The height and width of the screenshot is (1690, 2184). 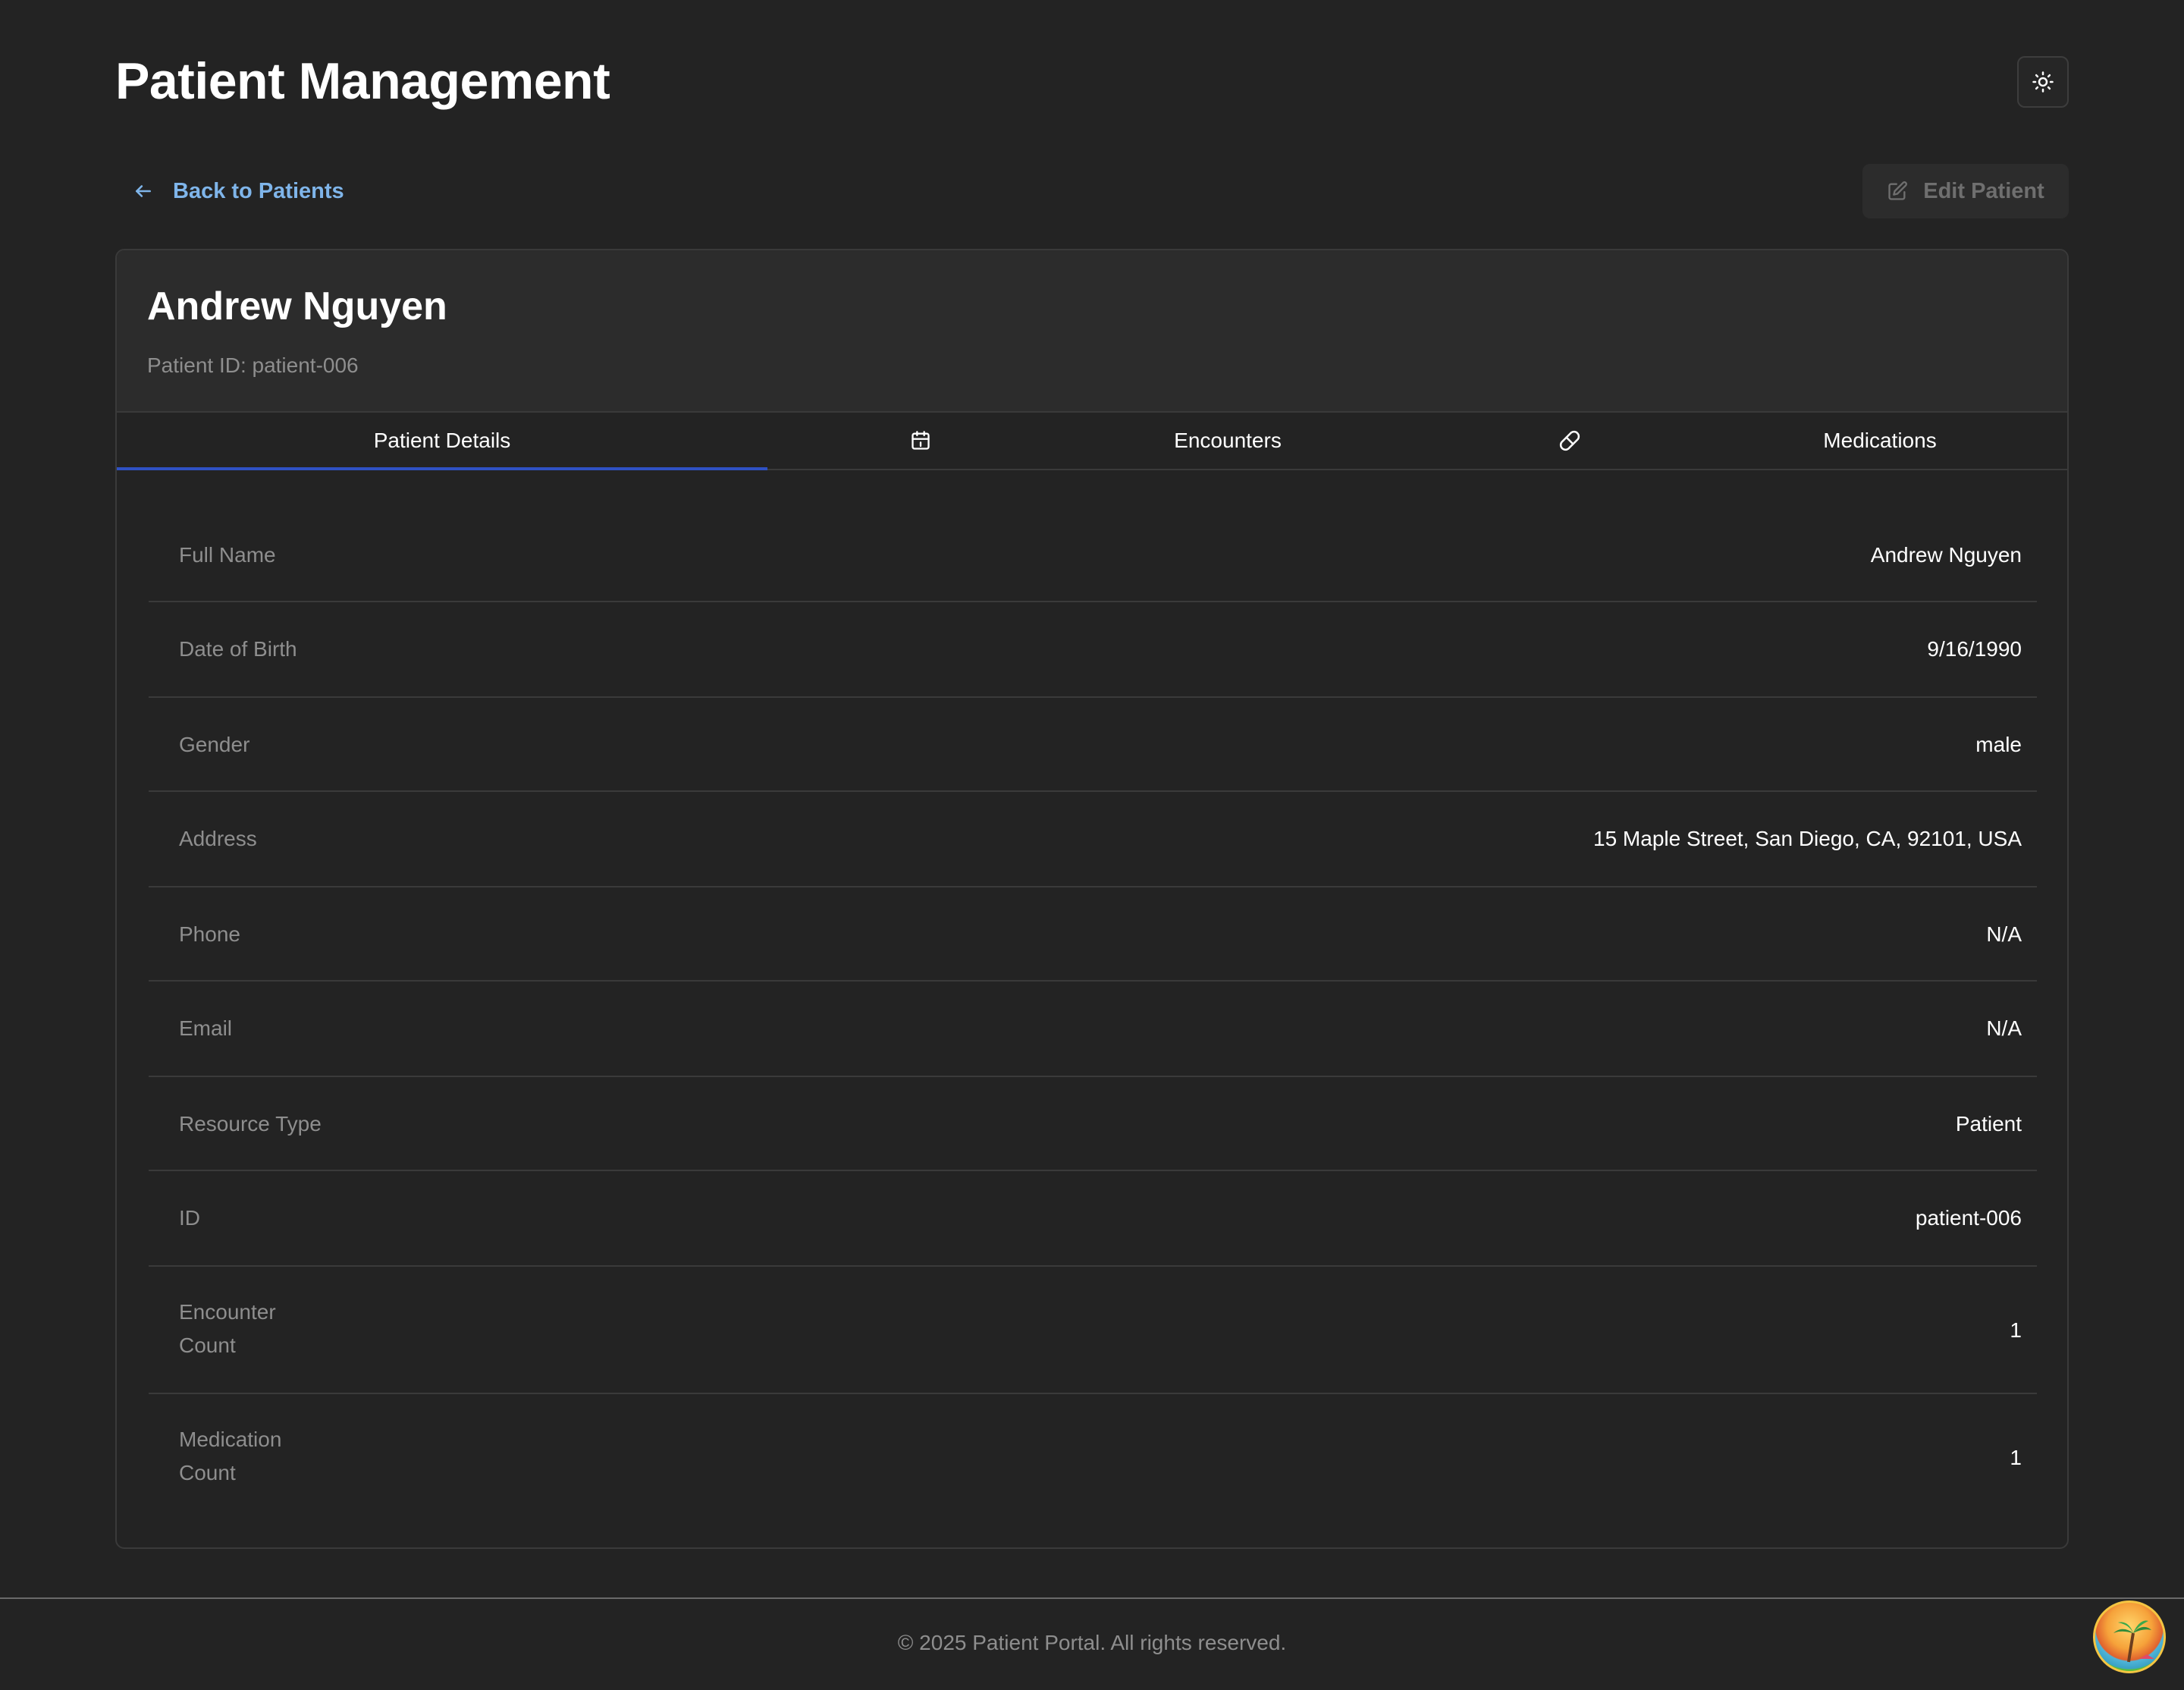 I want to click on detail-row-encounter-count: Encounter Count 1, so click(x=1093, y=1330).